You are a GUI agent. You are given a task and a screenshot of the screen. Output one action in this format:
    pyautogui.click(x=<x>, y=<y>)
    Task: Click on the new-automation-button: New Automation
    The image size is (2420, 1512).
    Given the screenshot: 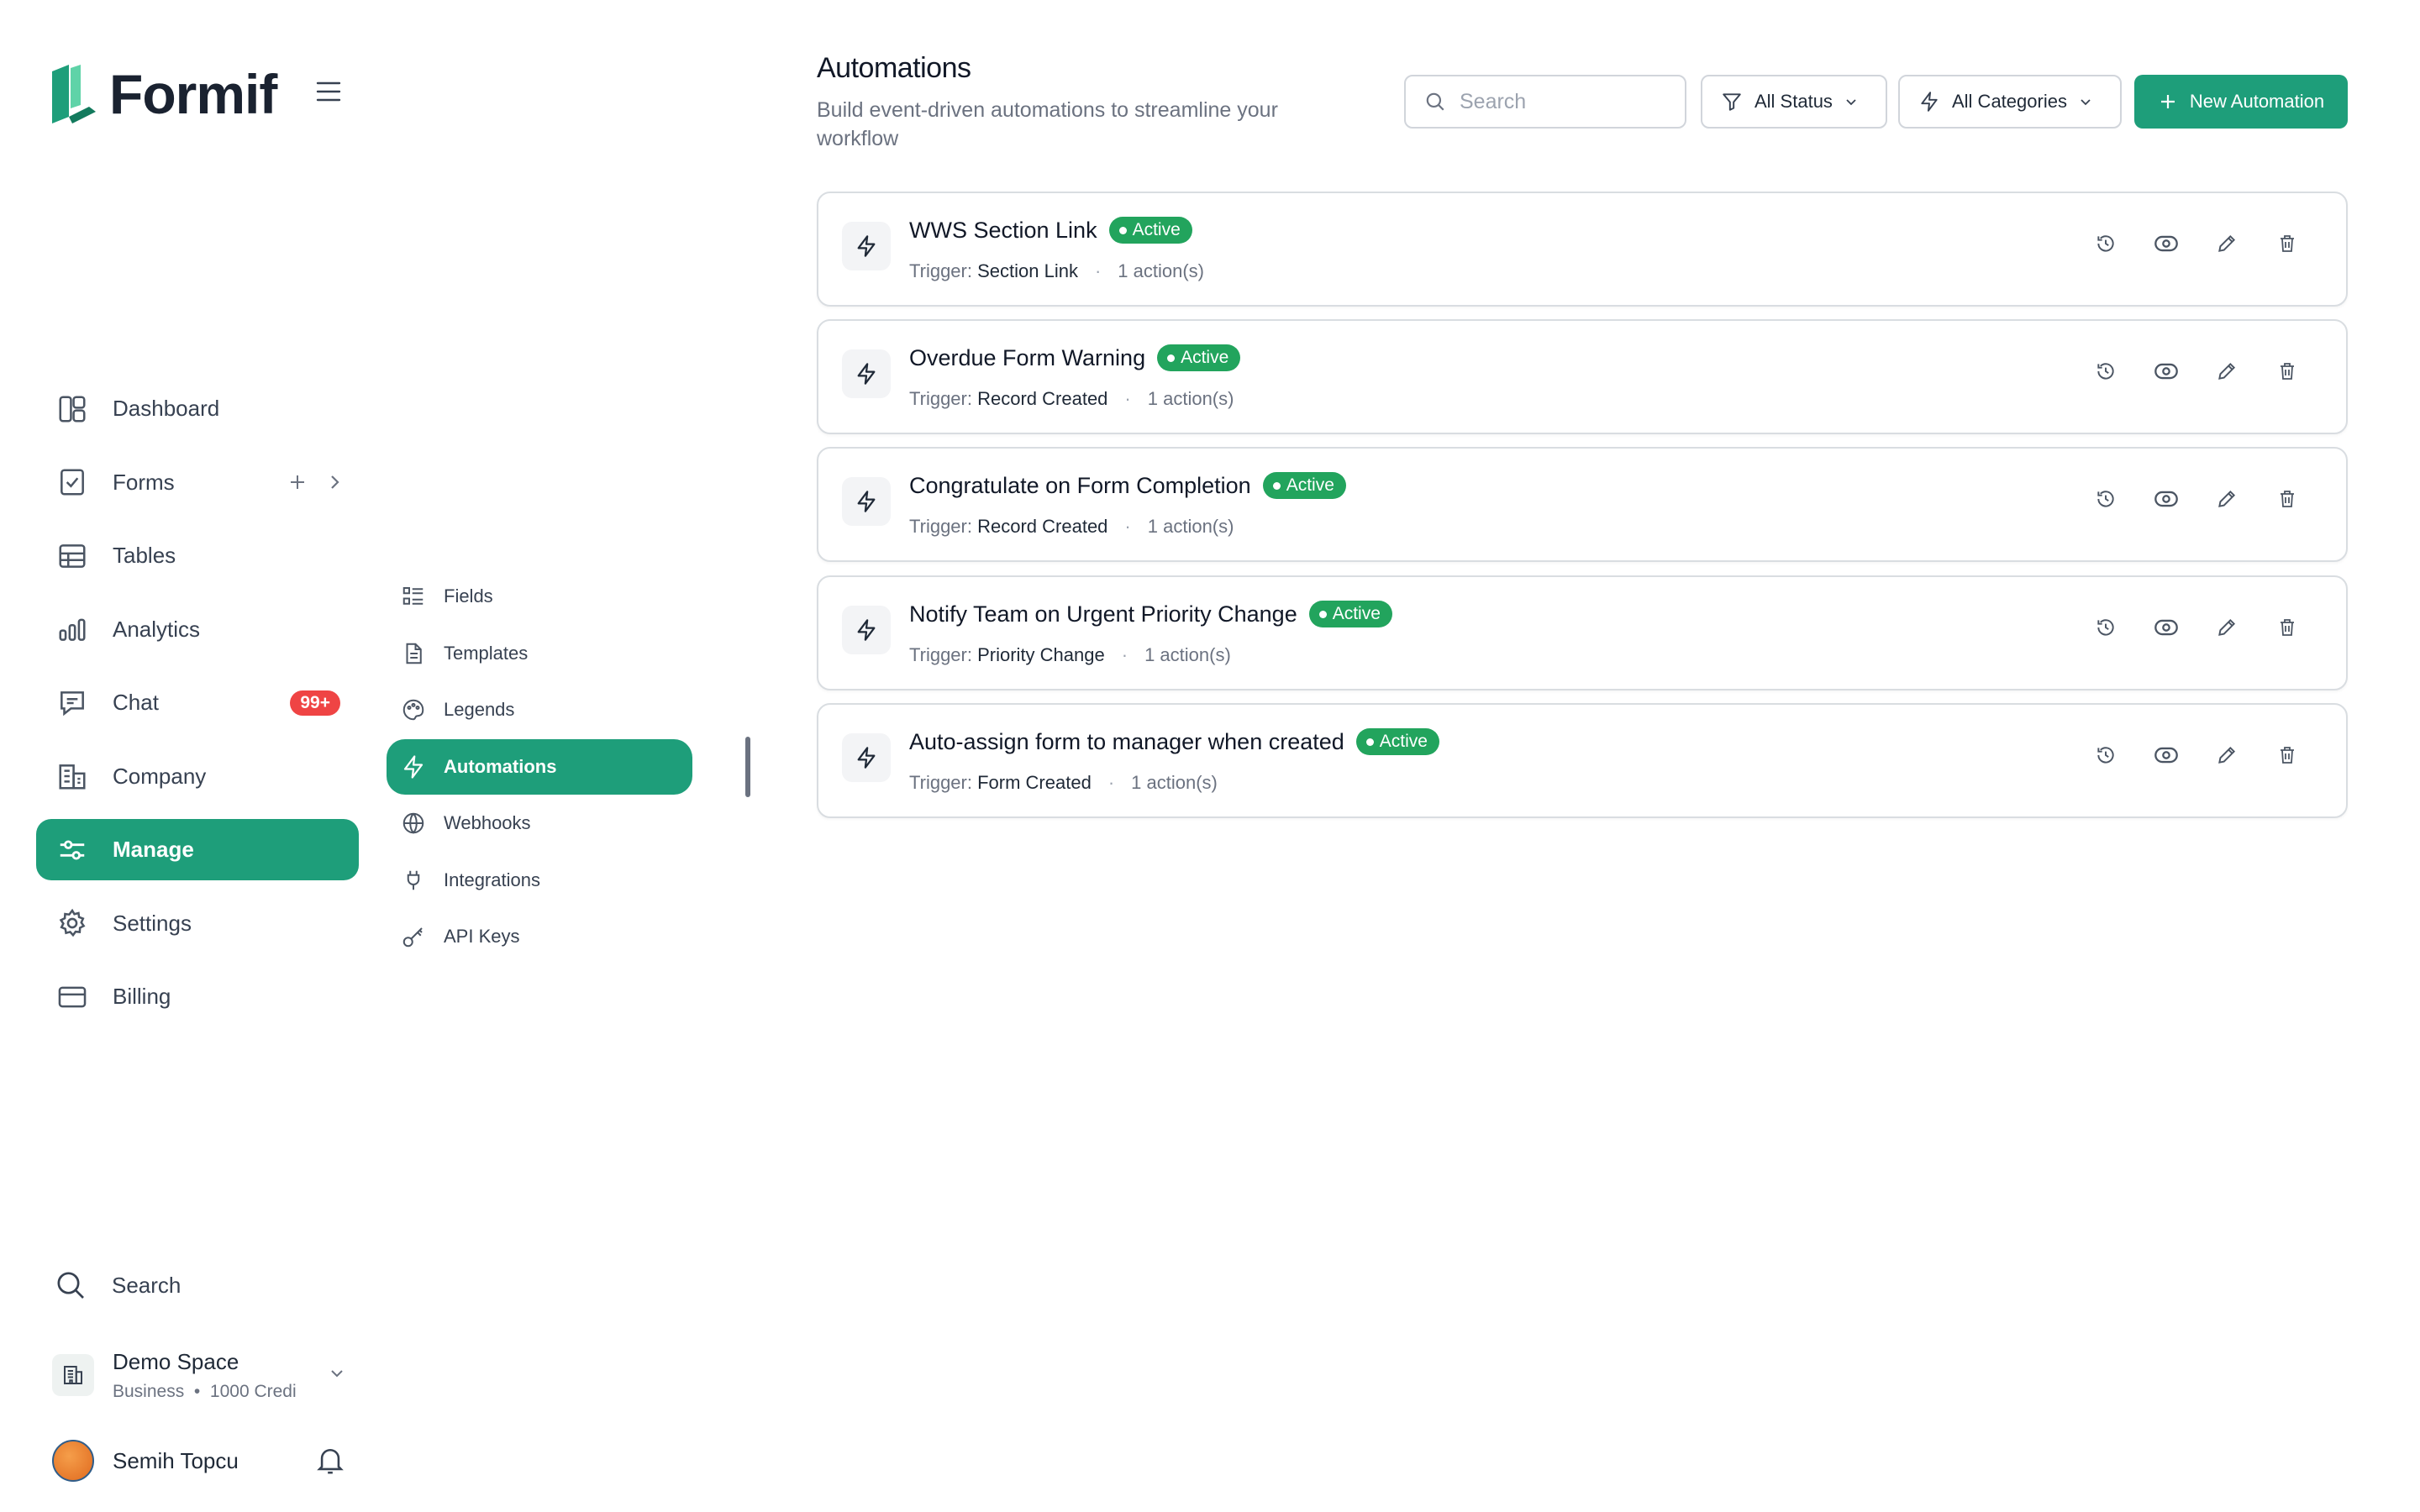 What is the action you would take?
    pyautogui.click(x=2241, y=102)
    